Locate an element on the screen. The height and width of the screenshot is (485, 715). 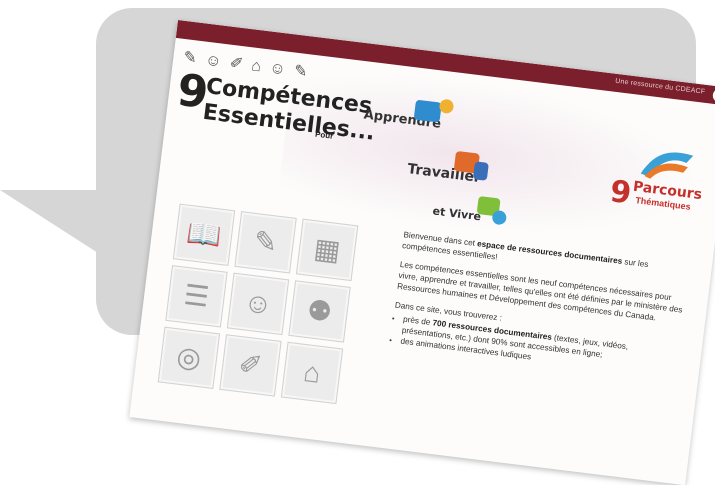
people-talking-icon: ☺ is located at coordinates (258, 303).